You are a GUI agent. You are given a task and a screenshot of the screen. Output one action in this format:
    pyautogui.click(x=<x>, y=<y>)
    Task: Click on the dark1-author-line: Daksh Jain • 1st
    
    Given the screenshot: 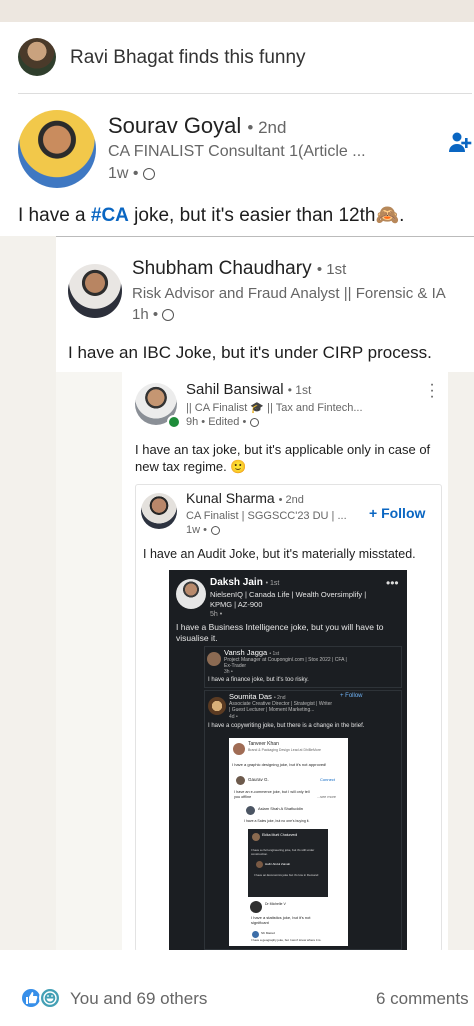 What is the action you would take?
    pyautogui.click(x=244, y=582)
    